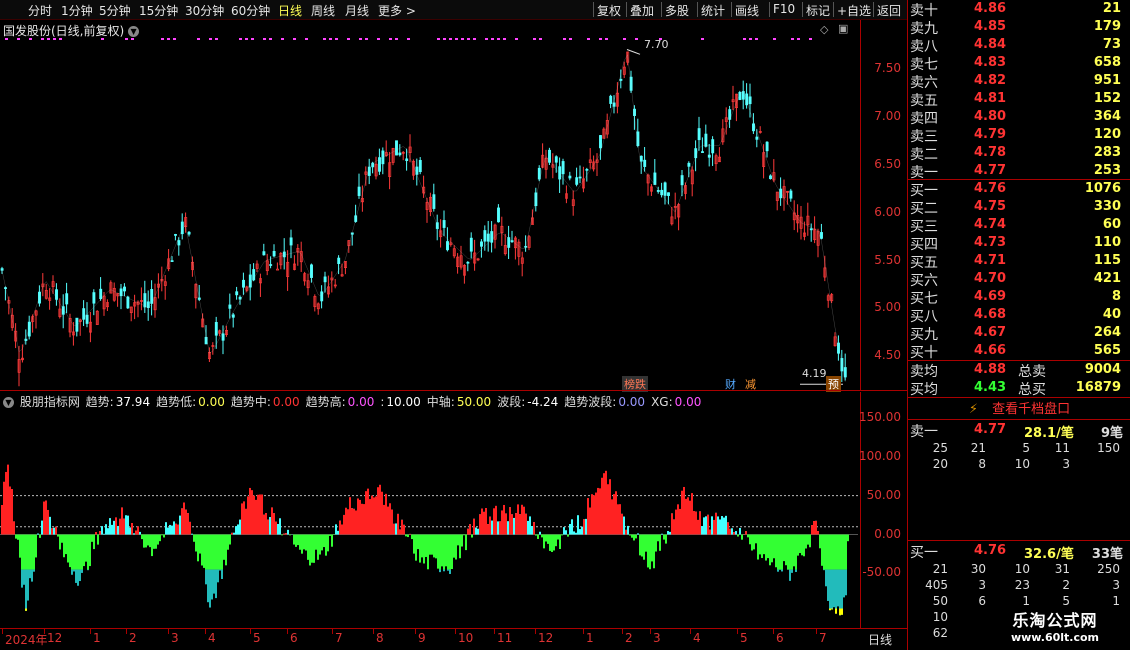 The image size is (1130, 650). What do you see at coordinates (1019, 351) in the screenshot?
I see `bid-row: 买十 4.66 565` at bounding box center [1019, 351].